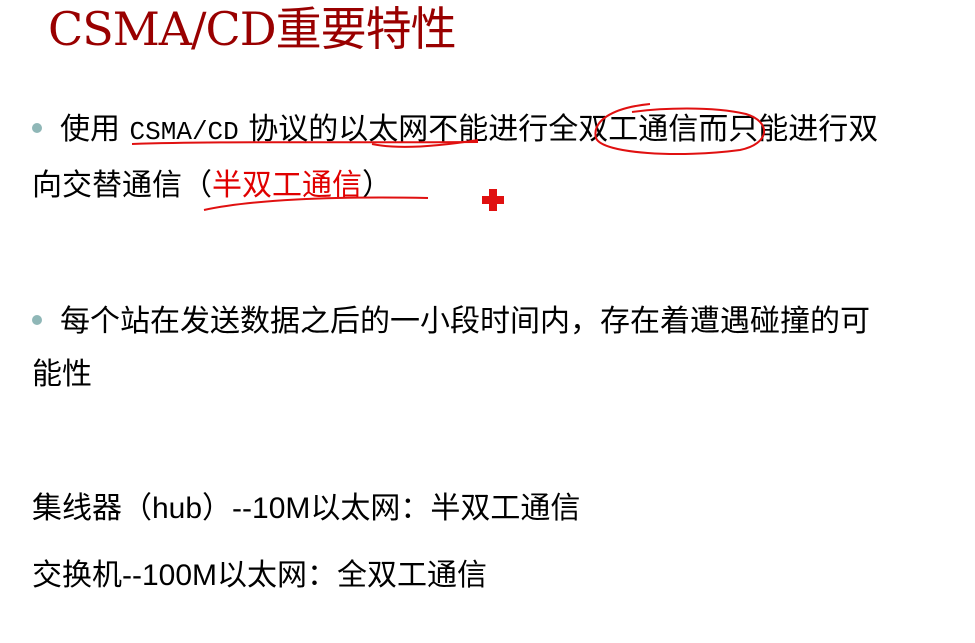  I want to click on note-hub-post: 以太网：半双工通信, so click(445, 508).